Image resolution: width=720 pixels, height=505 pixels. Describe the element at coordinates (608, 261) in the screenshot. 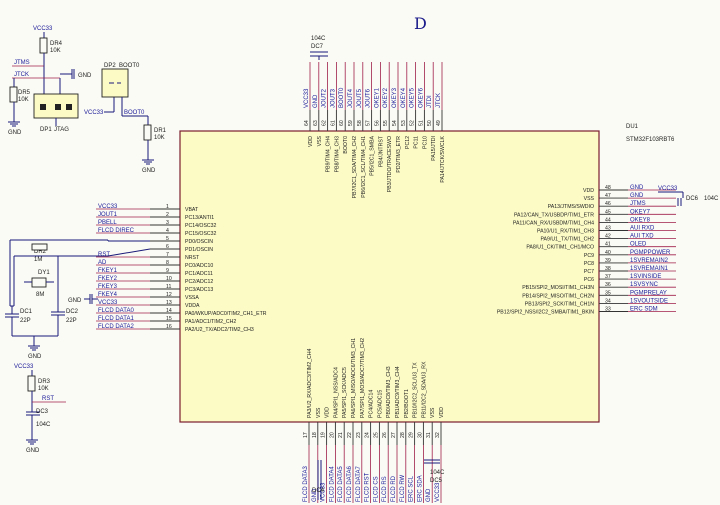

I see `right-pin-number: 39` at that location.